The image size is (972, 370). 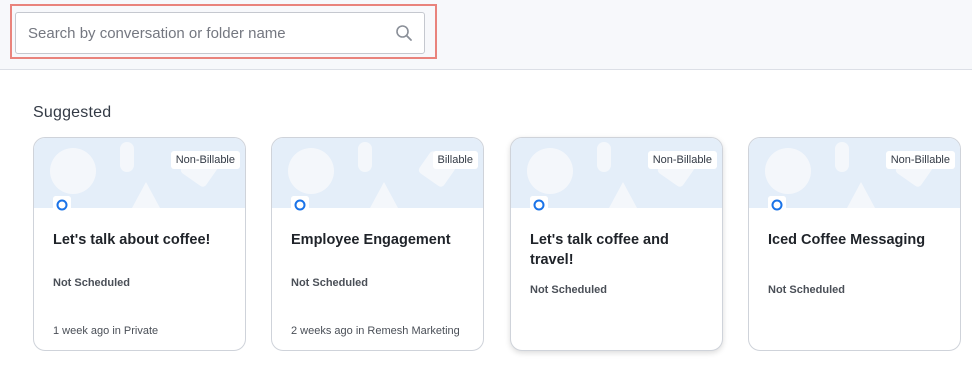 What do you see at coordinates (106, 331) in the screenshot?
I see `card-meta: 1 week ago in Private` at bounding box center [106, 331].